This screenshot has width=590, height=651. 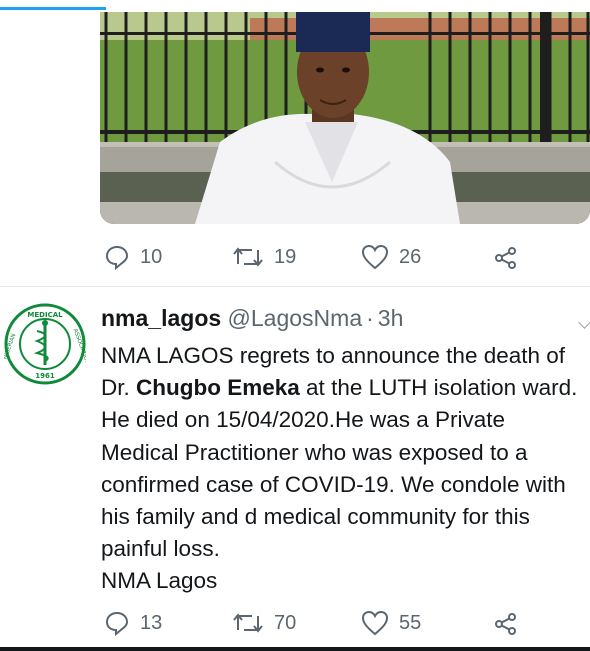 I want to click on avatar: MEDICAL NIGERIAN ASSOCIATION 1961, so click(x=46, y=344).